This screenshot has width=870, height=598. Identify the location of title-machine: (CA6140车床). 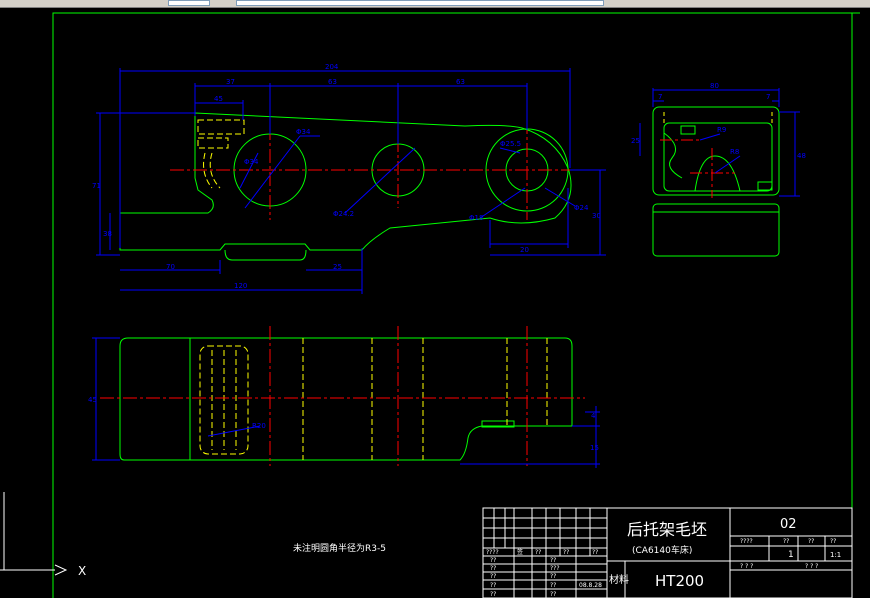
(662, 550).